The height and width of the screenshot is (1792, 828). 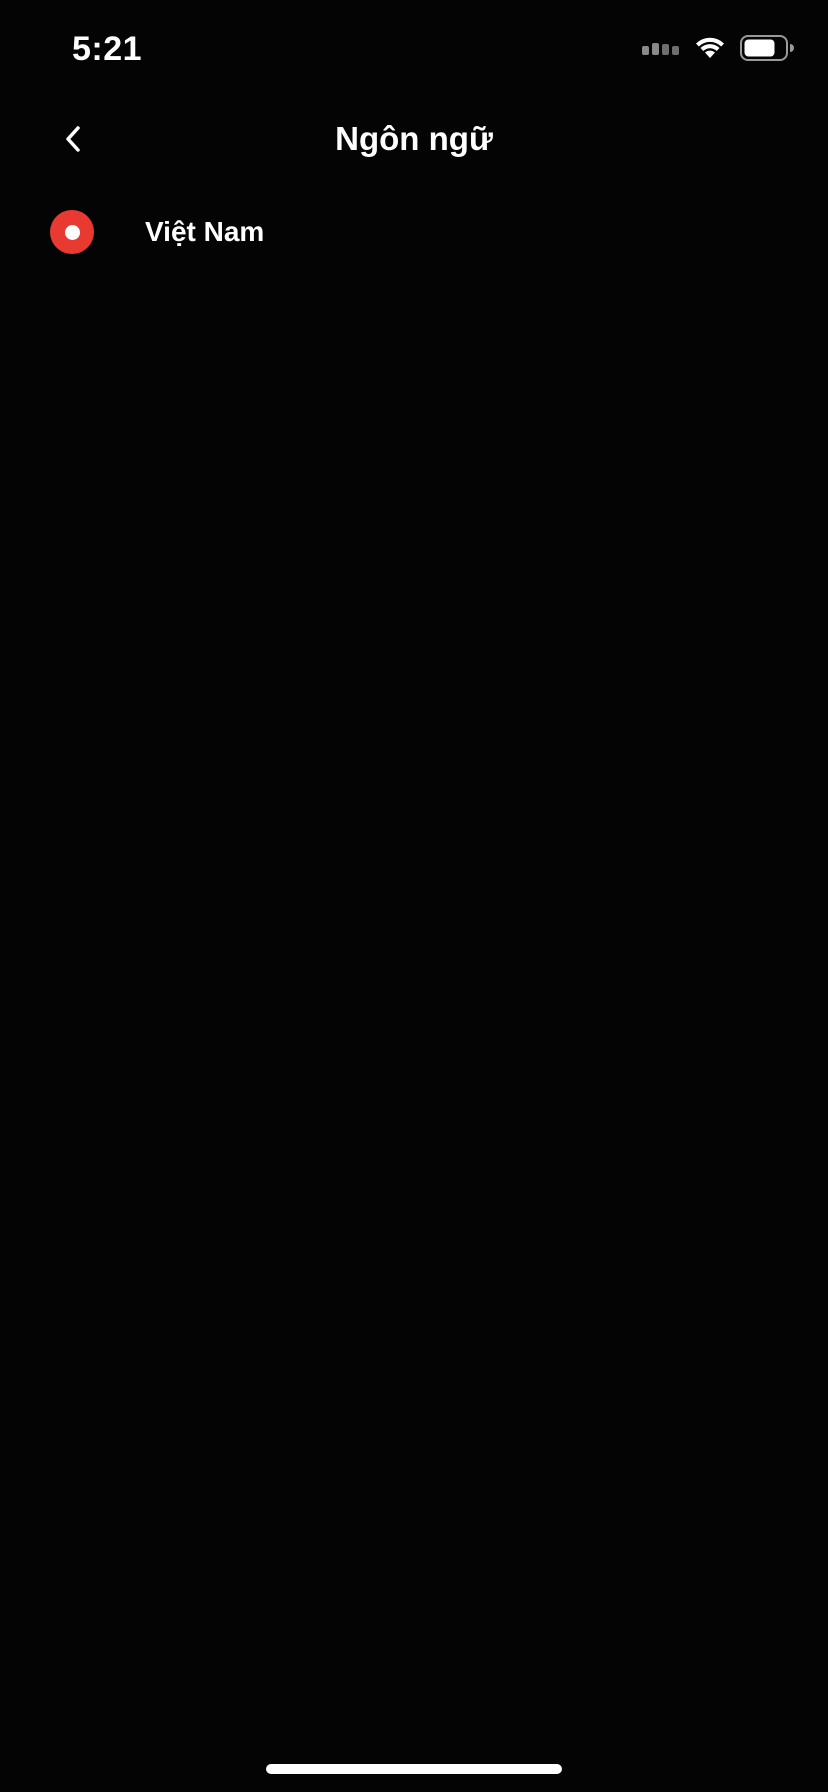 I want to click on language-list: Việt Nam, so click(x=414, y=232).